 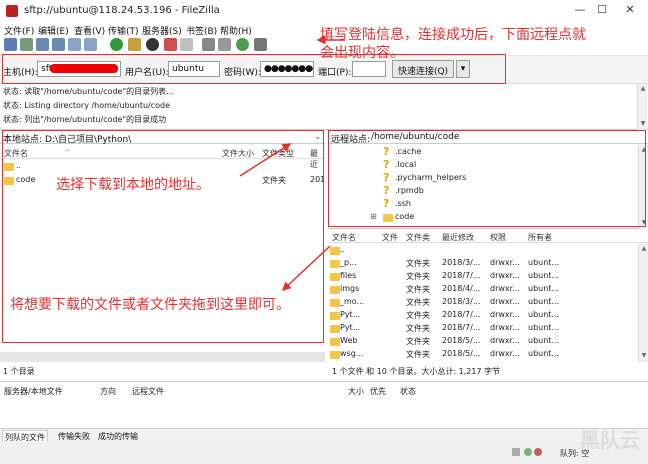 What do you see at coordinates (265, 160) in the screenshot?
I see `arrow-to-local-path` at bounding box center [265, 160].